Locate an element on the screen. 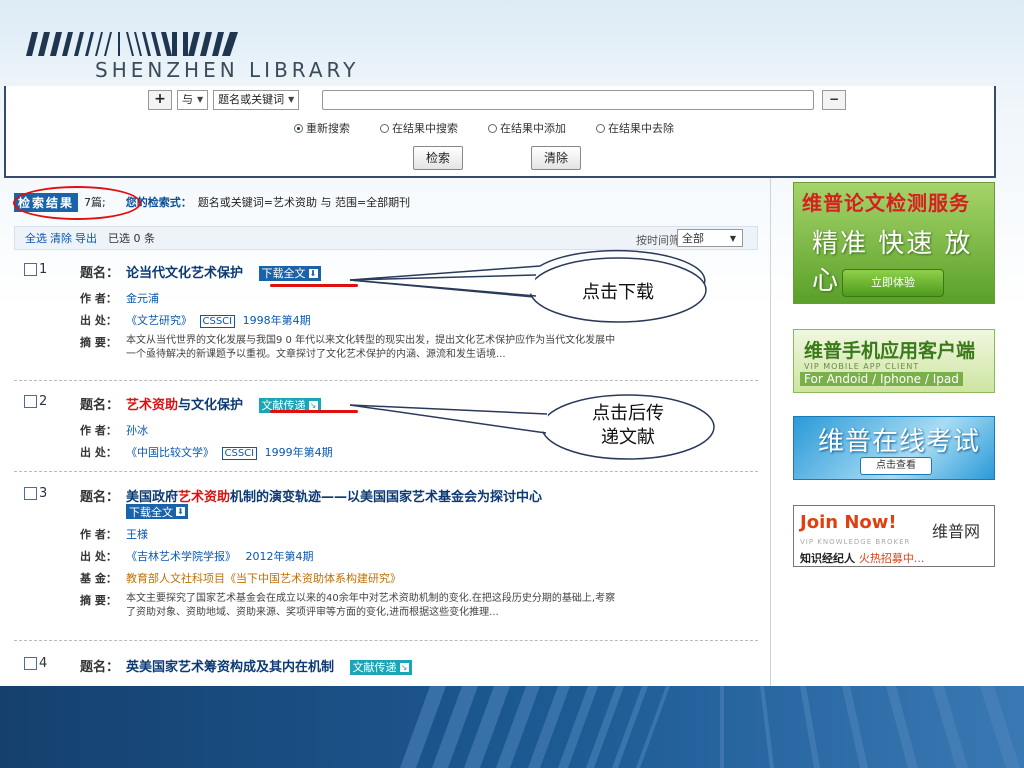 This screenshot has width=1024, height=768. footer-stripes is located at coordinates (710, 727).